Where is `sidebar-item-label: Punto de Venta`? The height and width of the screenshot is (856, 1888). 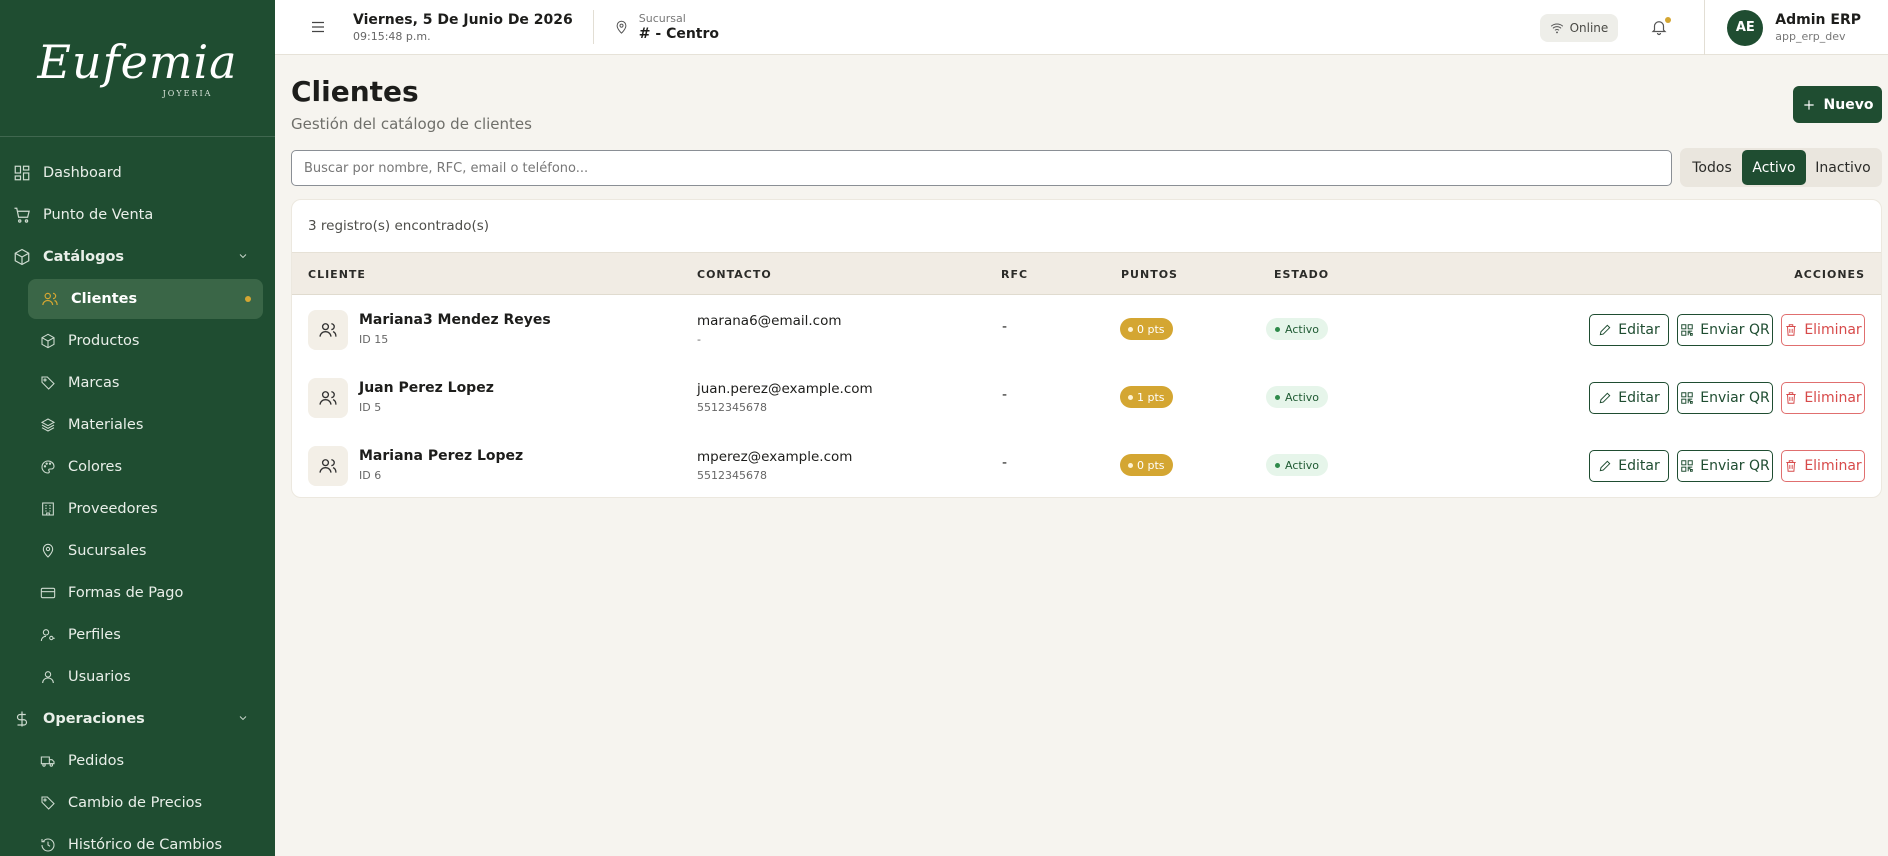
sidebar-item-label: Punto de Venta is located at coordinates (98, 215).